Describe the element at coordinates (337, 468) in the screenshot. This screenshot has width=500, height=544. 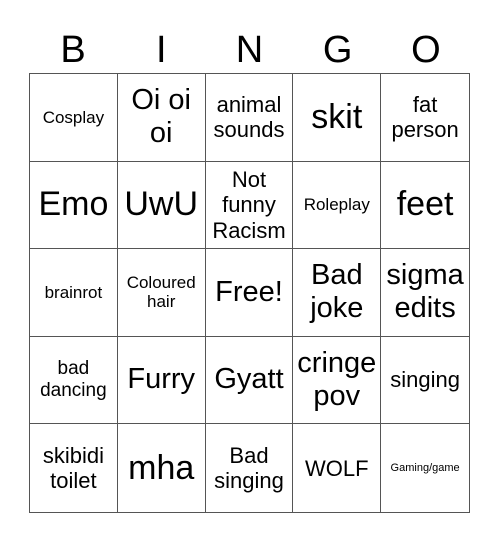
I see `bingo-cell: WOLF` at that location.